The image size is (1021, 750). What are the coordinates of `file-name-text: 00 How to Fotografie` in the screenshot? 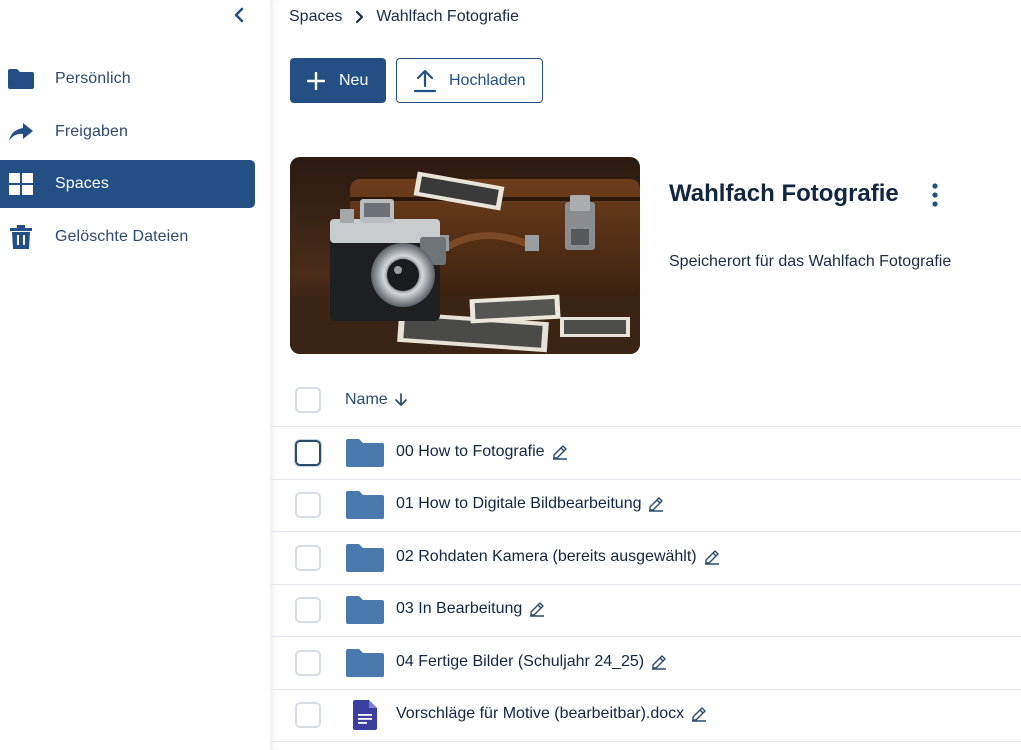 It's located at (470, 451).